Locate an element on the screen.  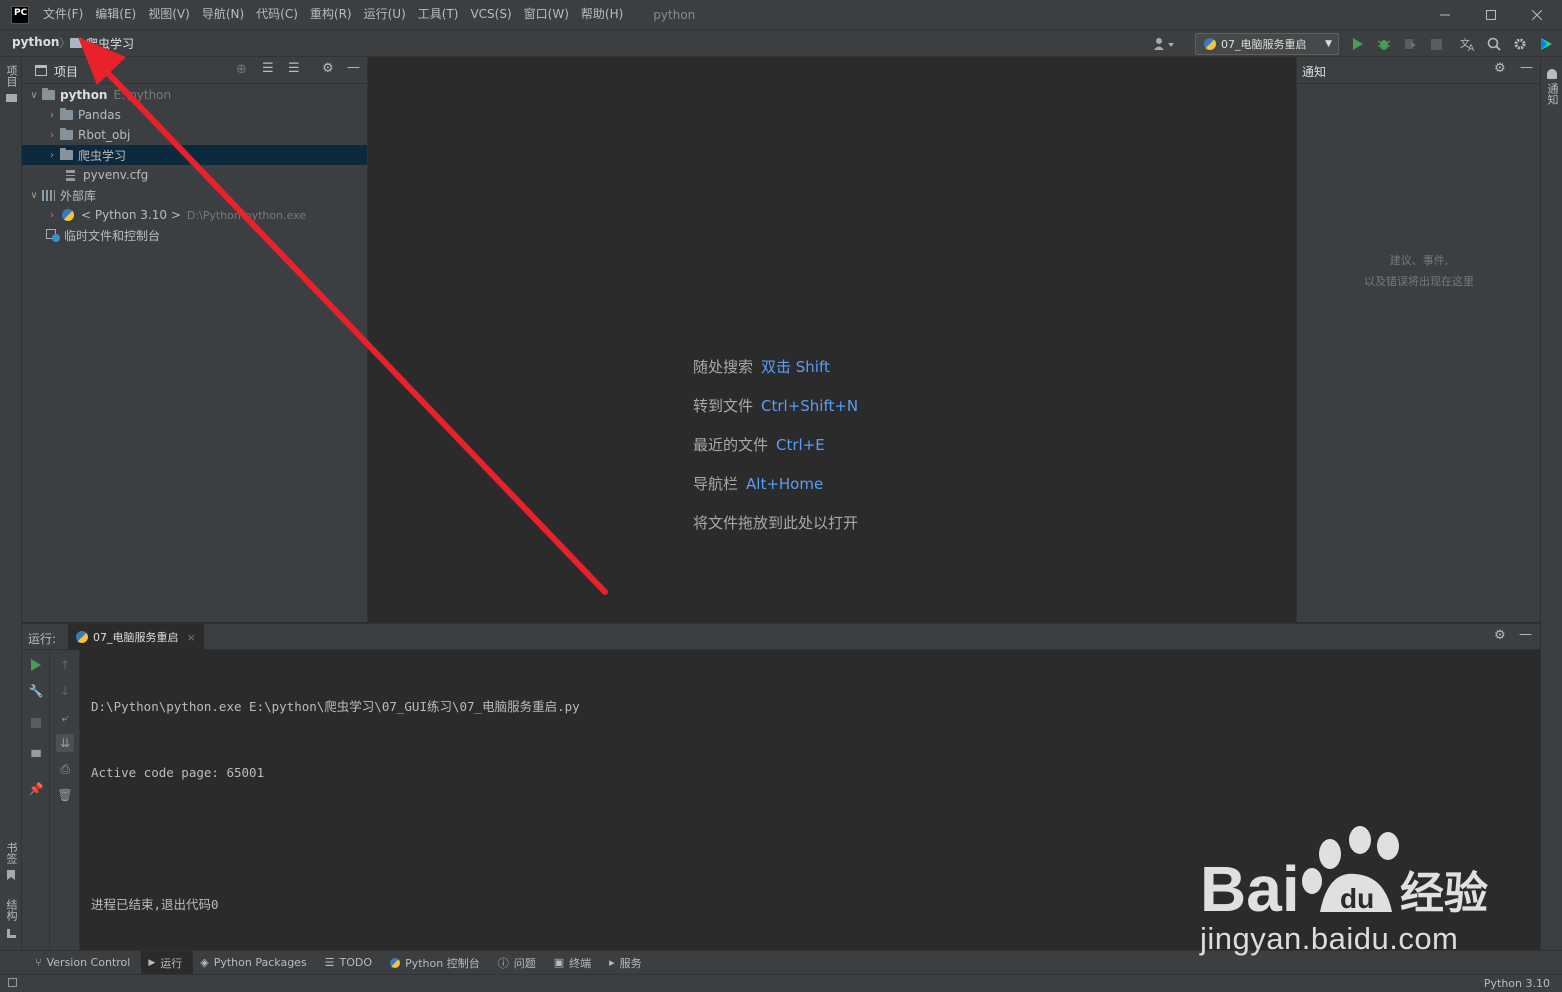
translate-icon: 文A is located at coordinates (1467, 44).